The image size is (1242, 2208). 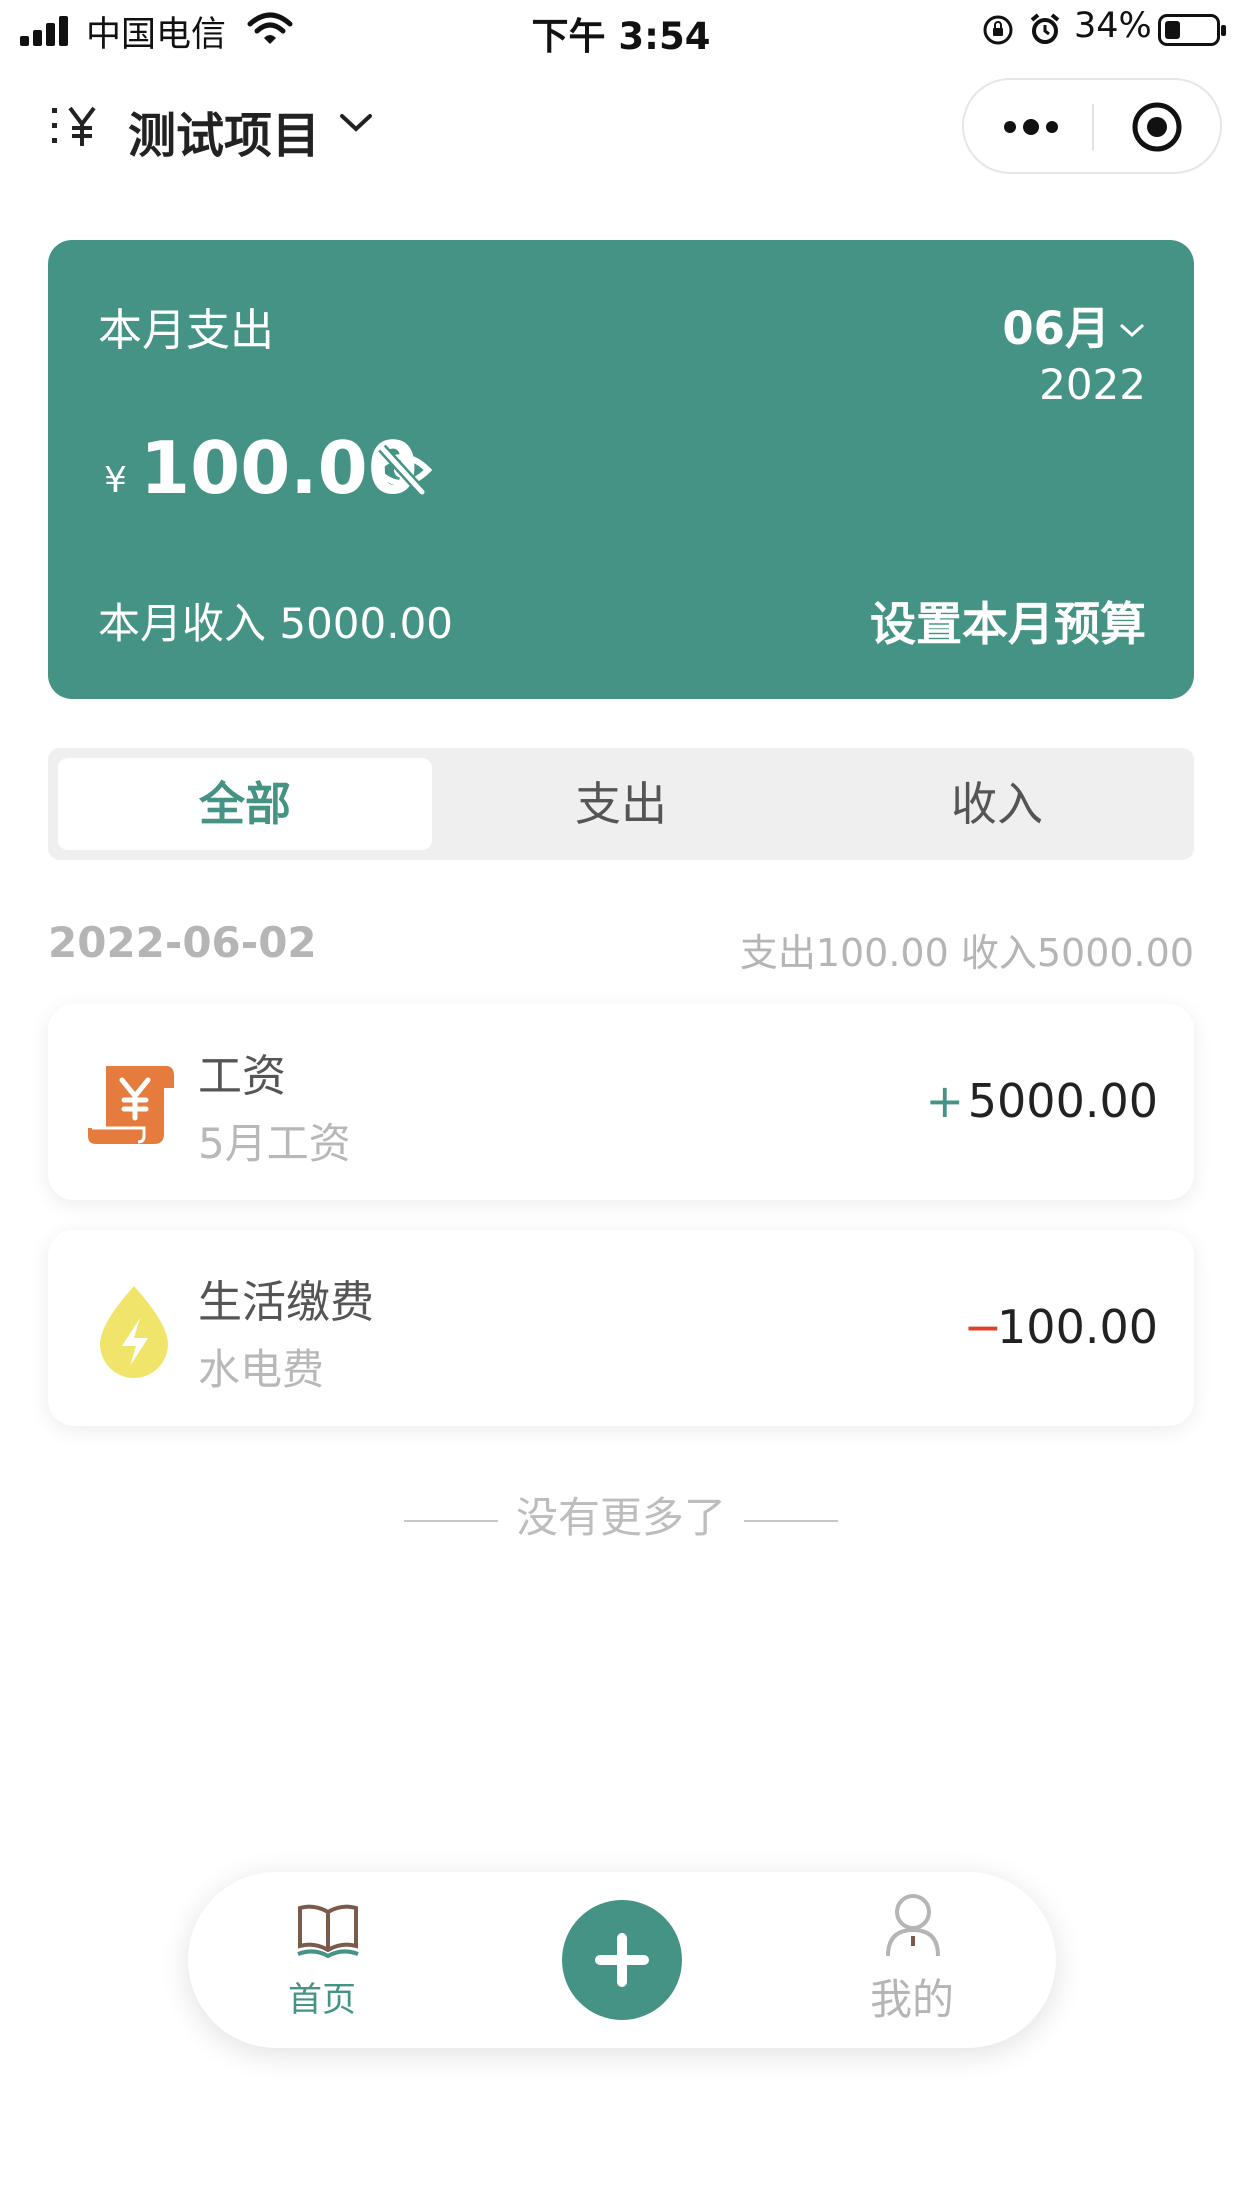 I want to click on record-amount: 100.00, so click(x=1077, y=1327).